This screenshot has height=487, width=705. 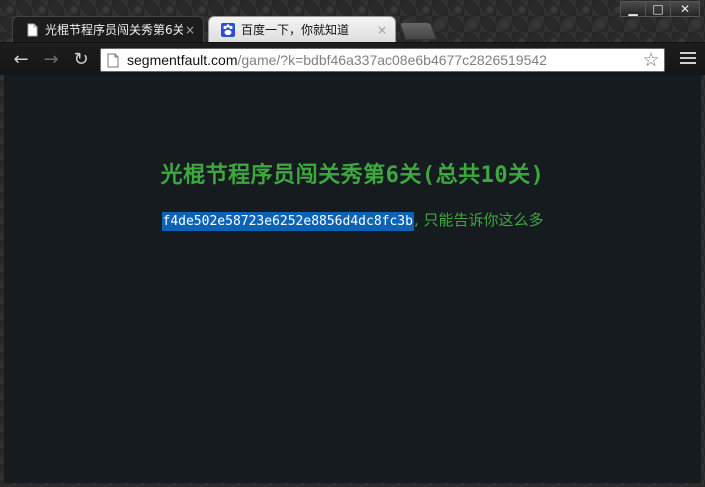 I want to click on back-arrow-icon: ←, so click(x=21, y=60).